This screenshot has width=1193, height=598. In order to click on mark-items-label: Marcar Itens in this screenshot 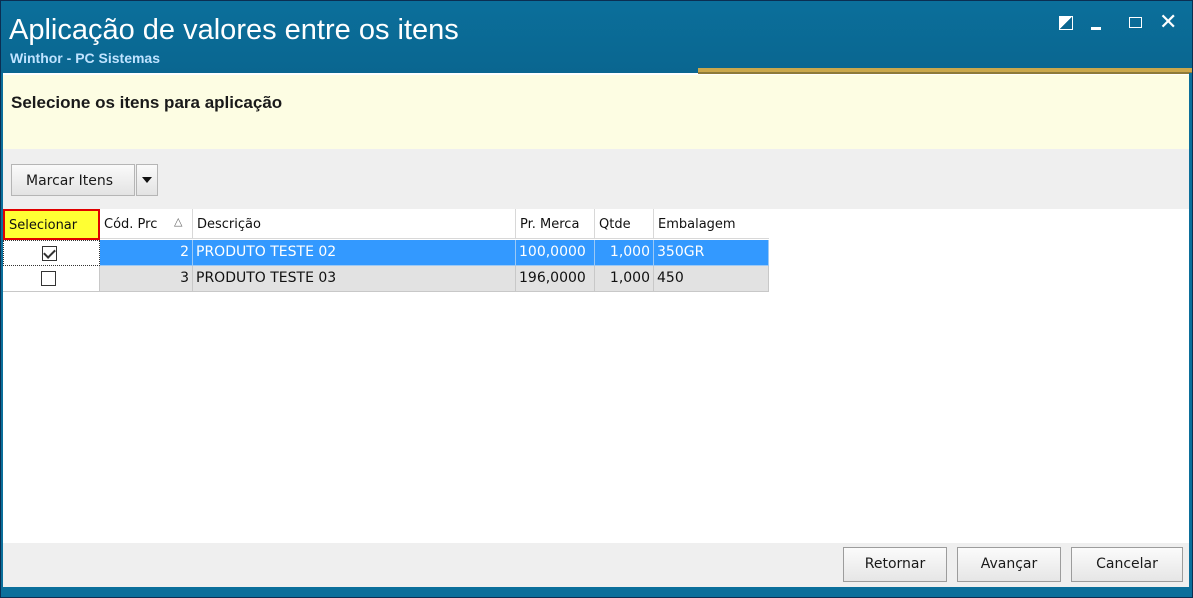, I will do `click(69, 181)`.